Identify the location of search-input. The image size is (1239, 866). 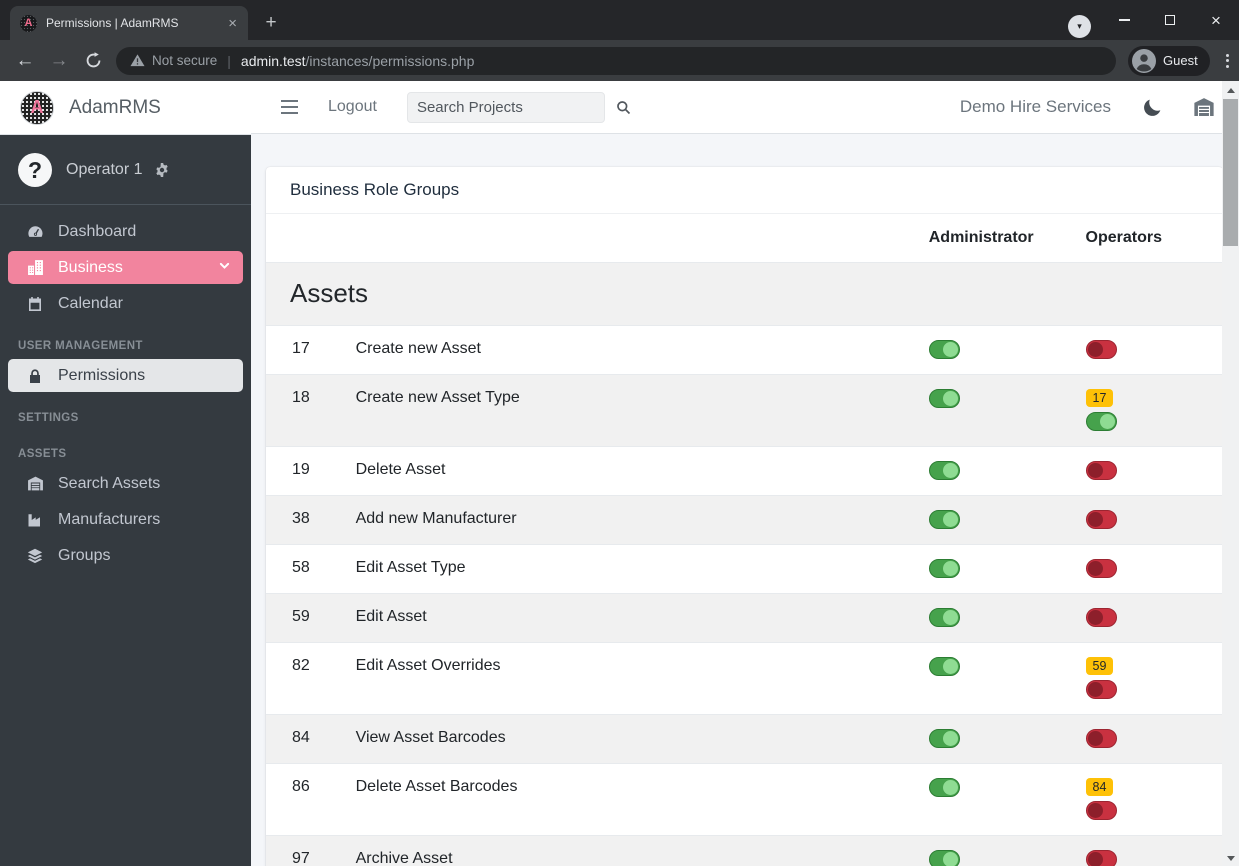
(516, 107).